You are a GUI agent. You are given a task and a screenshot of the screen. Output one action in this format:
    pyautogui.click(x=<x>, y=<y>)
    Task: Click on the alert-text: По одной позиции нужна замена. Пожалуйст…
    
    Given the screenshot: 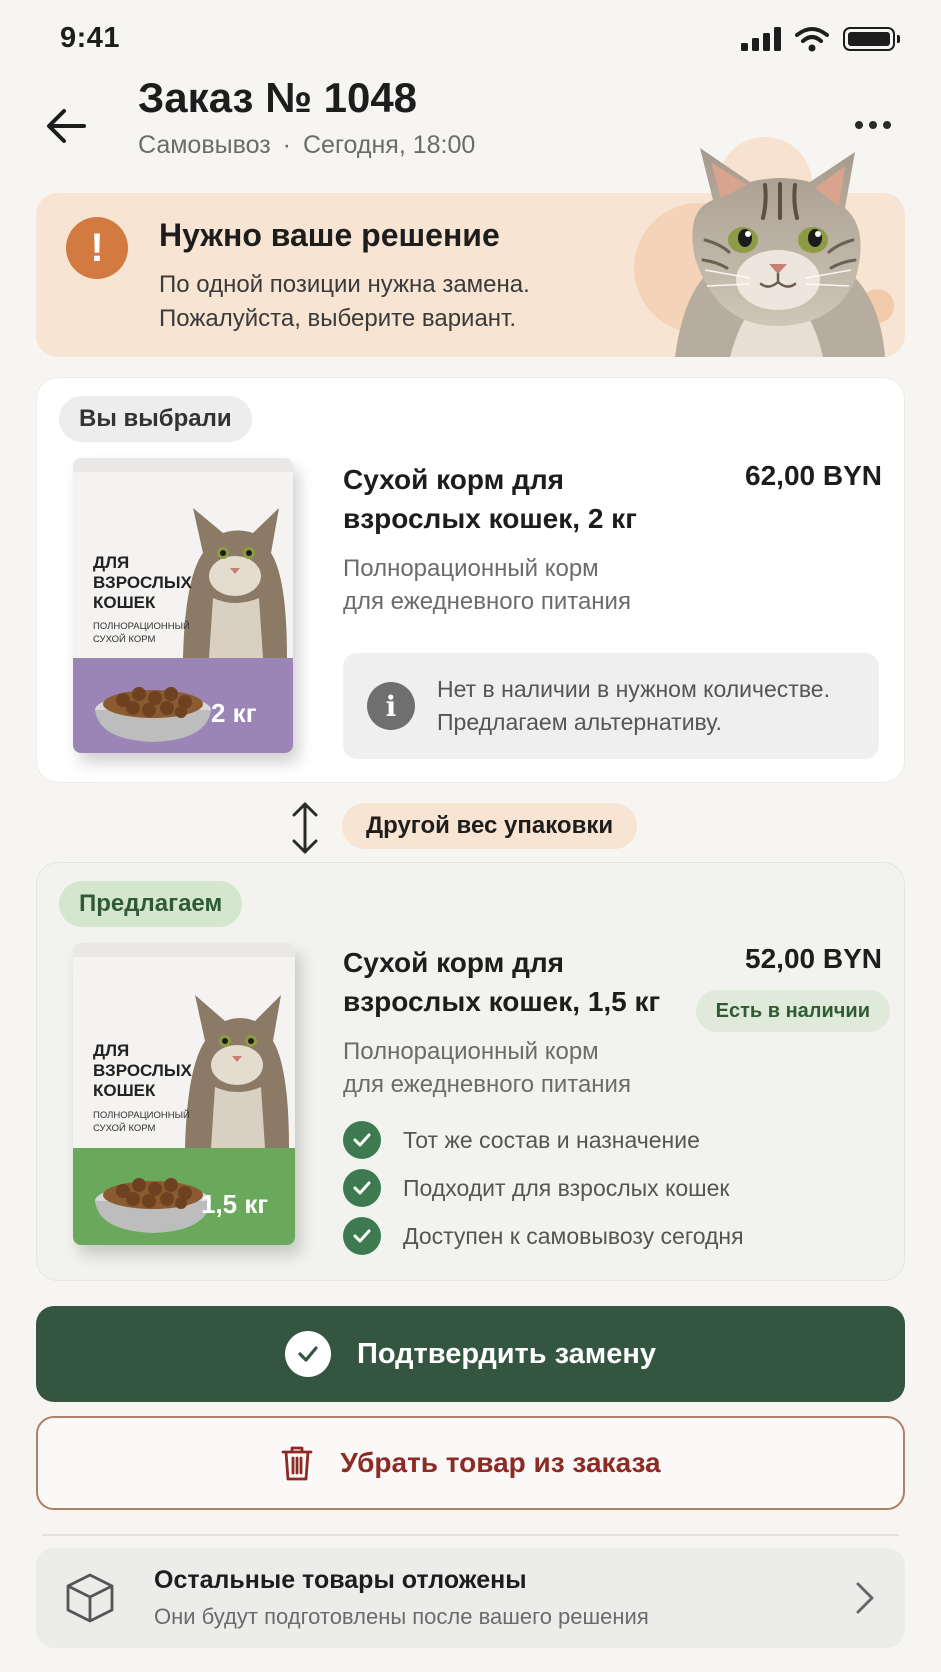 What is the action you would take?
    pyautogui.click(x=394, y=302)
    